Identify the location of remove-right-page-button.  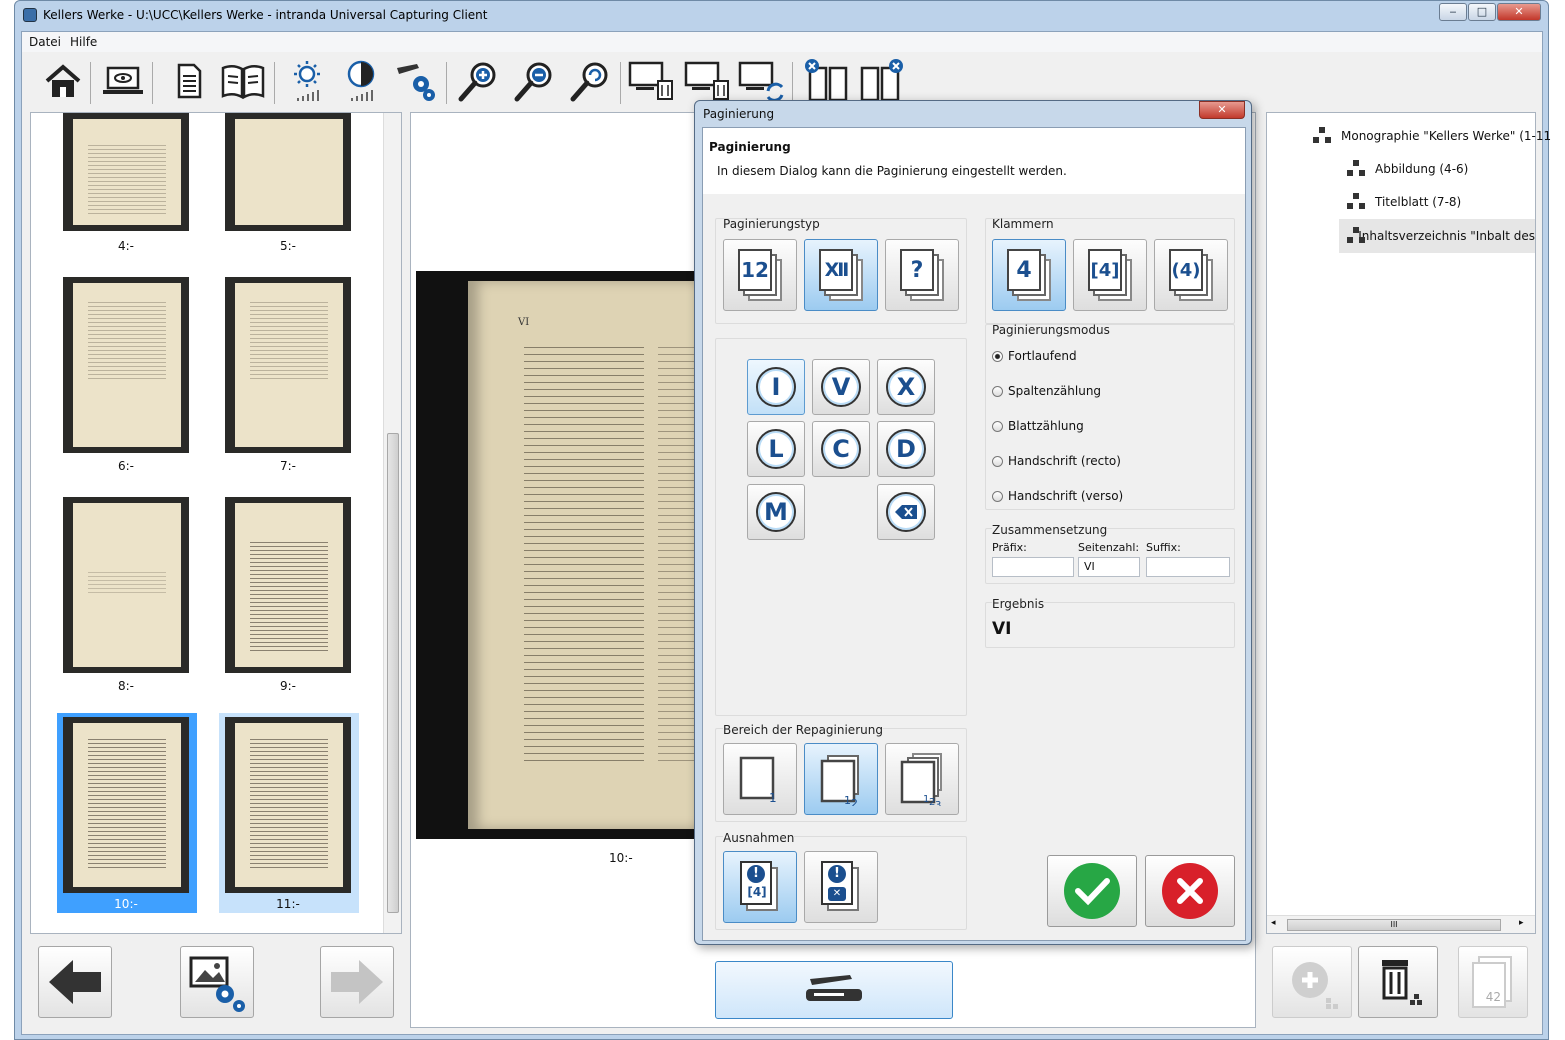
(881, 81).